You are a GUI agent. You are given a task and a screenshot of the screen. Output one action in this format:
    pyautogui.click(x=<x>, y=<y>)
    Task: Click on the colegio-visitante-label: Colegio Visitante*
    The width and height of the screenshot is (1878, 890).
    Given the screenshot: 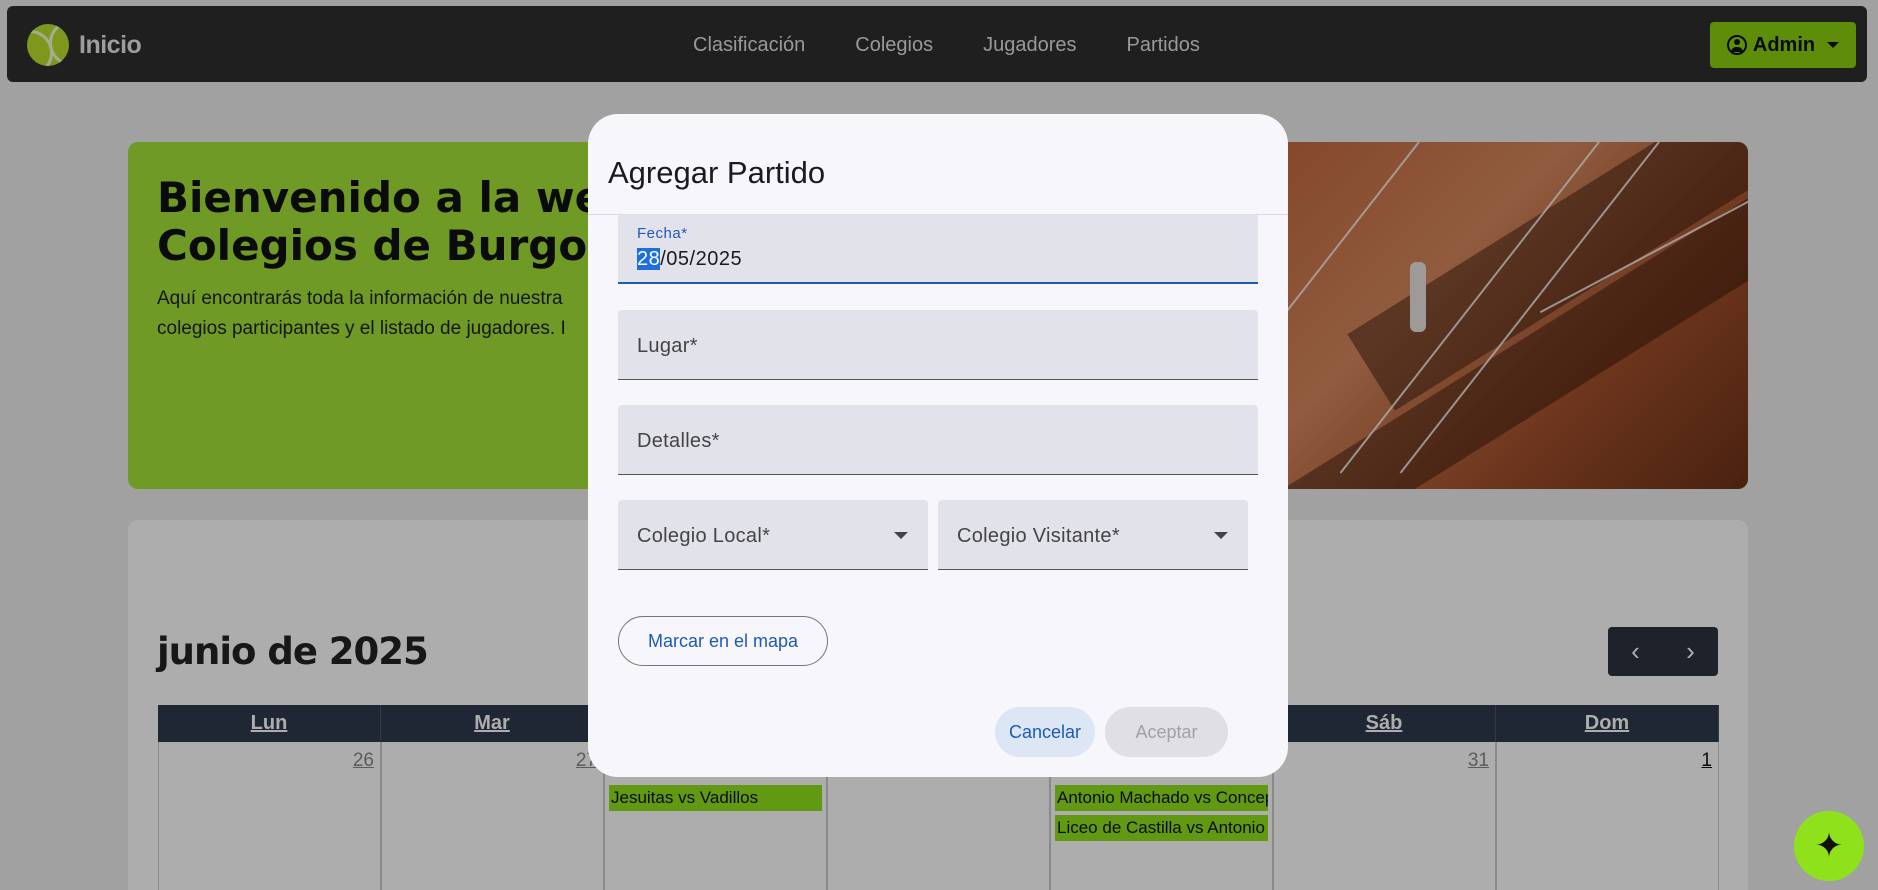 What is the action you would take?
    pyautogui.click(x=1038, y=536)
    